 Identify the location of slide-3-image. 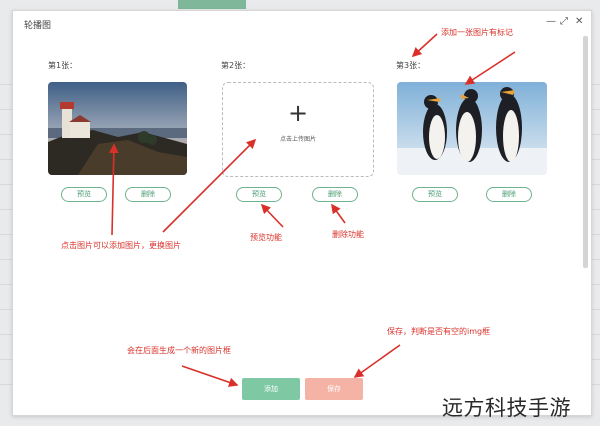
(472, 128).